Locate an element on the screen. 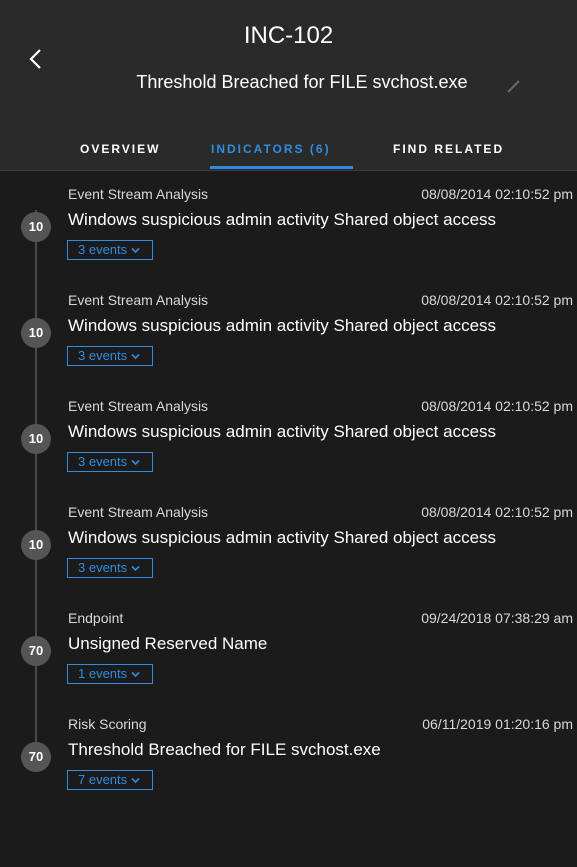 The width and height of the screenshot is (577, 867). incident-id: INC-102 is located at coordinates (288, 35).